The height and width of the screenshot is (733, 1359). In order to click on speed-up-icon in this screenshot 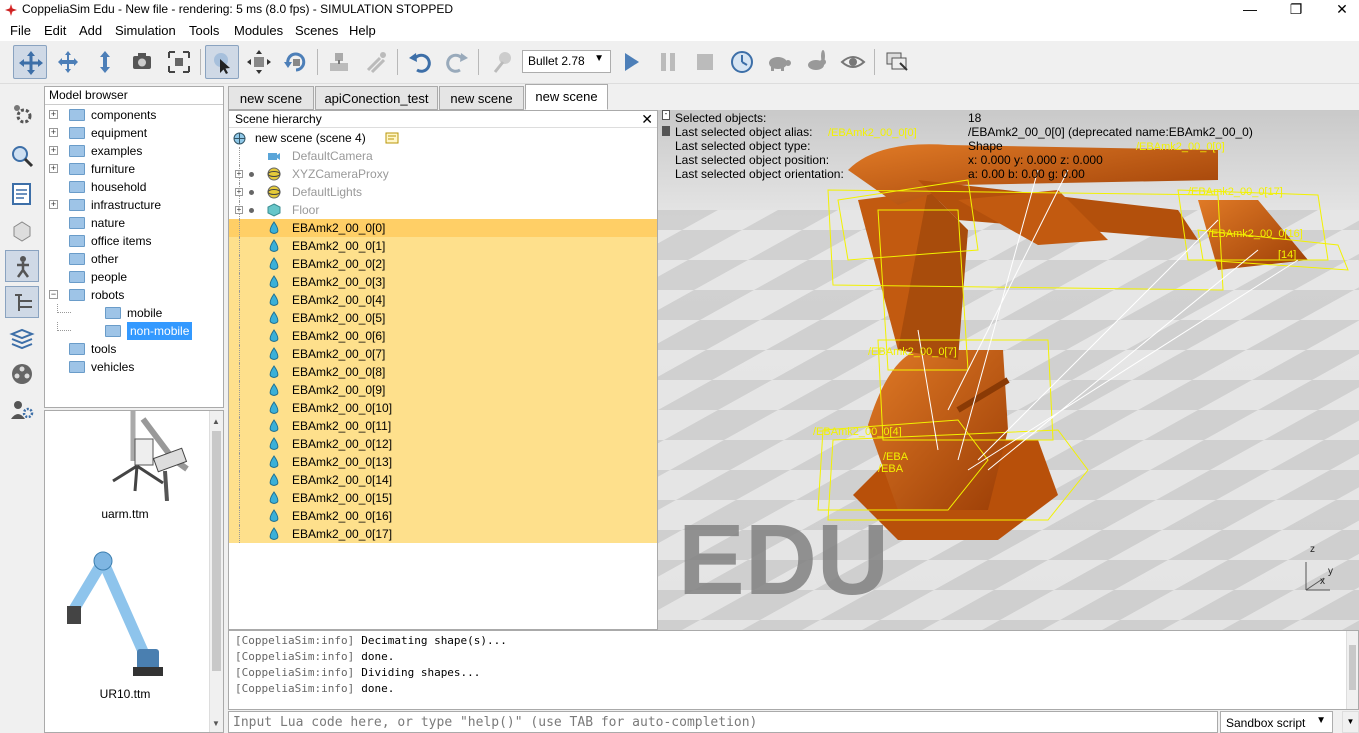, I will do `click(816, 62)`.